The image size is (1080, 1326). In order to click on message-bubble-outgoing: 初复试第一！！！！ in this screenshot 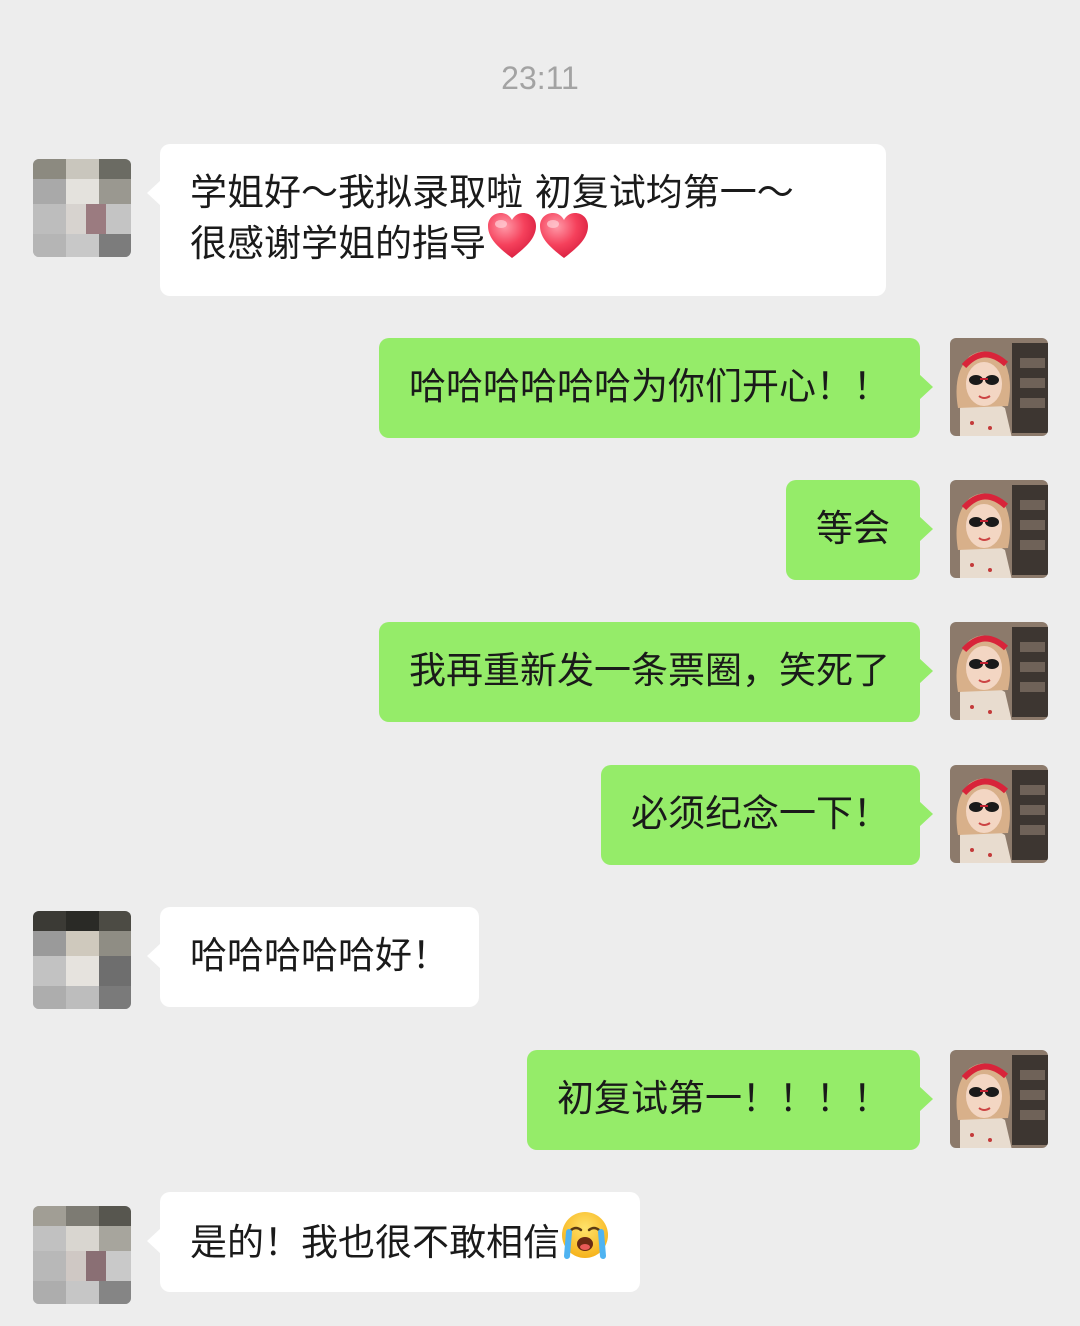, I will do `click(730, 1100)`.